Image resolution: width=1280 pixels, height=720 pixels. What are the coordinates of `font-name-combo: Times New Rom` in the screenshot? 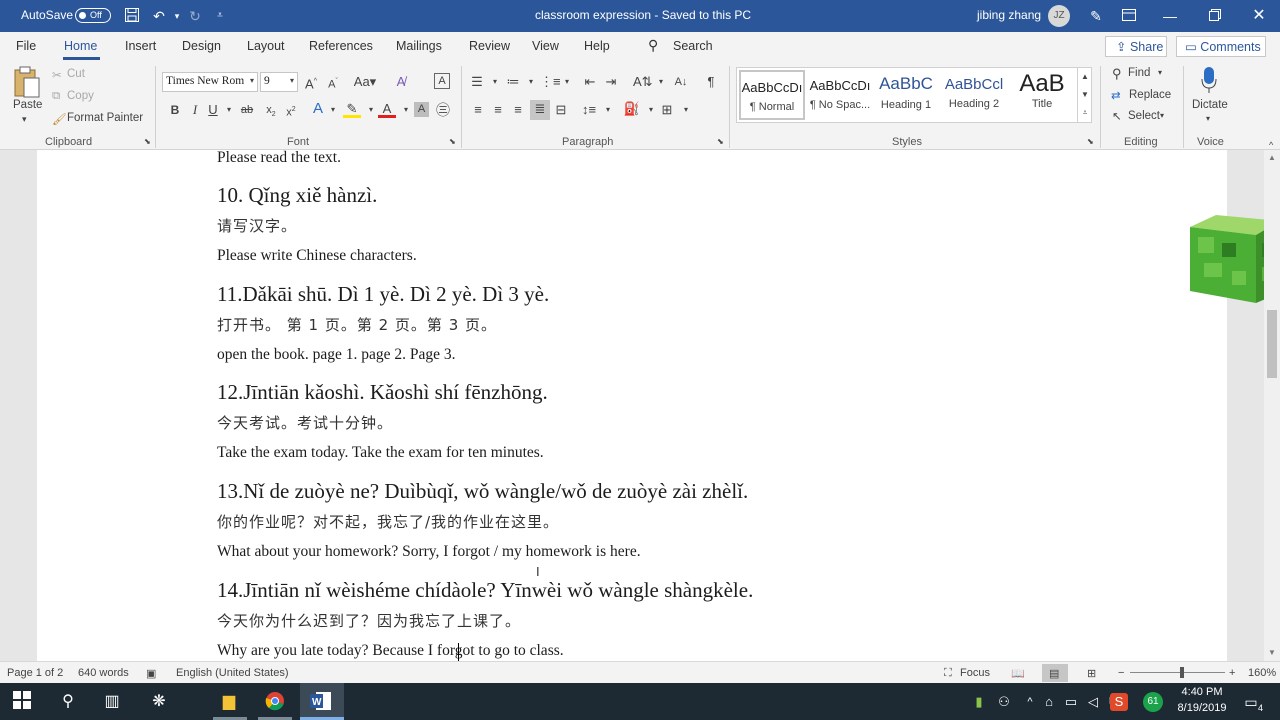 It's located at (210, 82).